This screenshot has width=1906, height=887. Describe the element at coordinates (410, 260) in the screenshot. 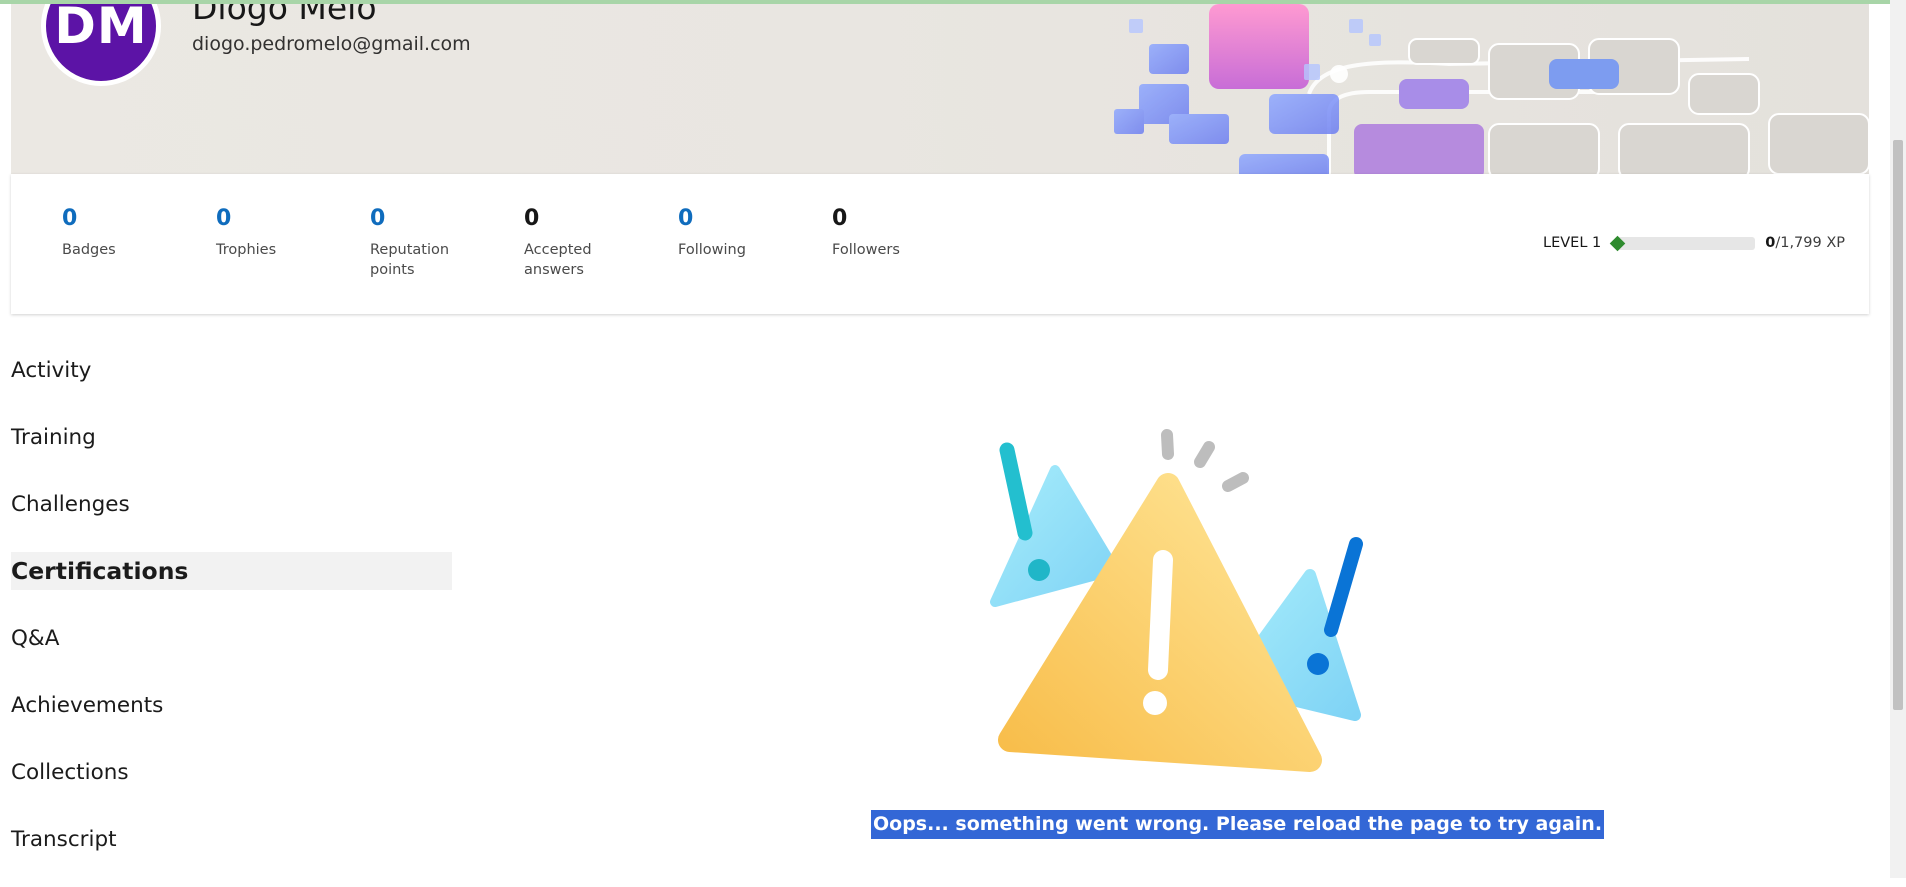

I see `stat-label: Reputation points` at that location.